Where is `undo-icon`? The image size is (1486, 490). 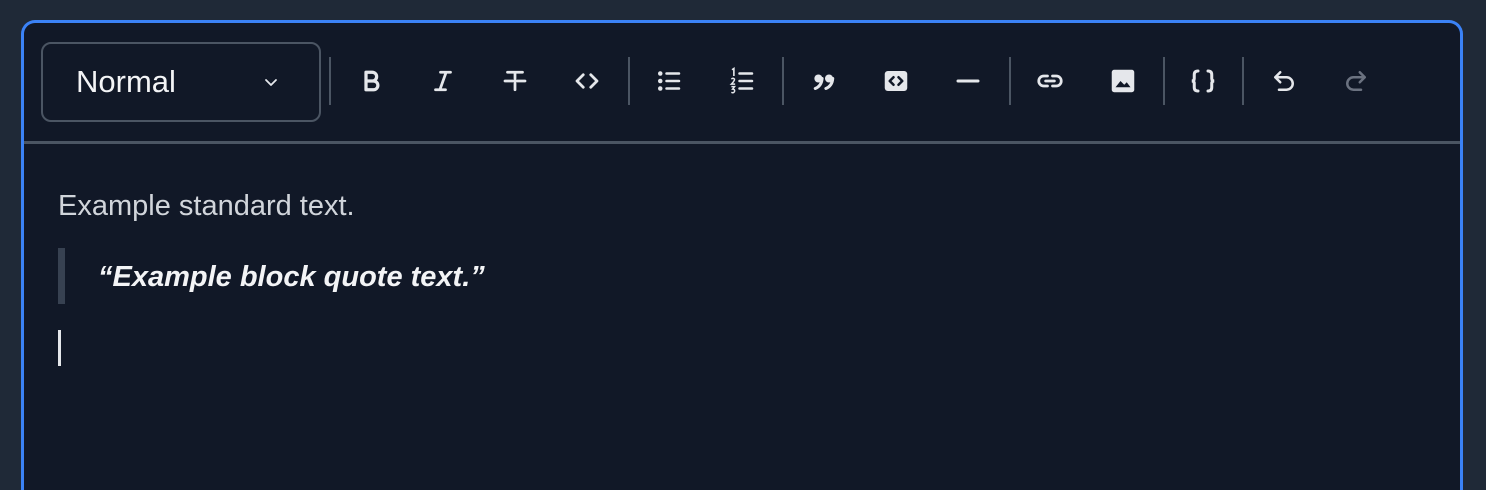
undo-icon is located at coordinates (1284, 81).